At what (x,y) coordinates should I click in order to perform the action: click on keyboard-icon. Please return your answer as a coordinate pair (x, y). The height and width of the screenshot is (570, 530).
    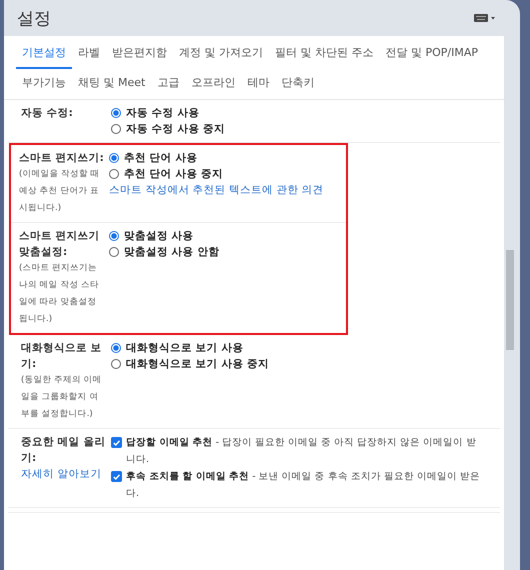
    Looking at the image, I should click on (485, 18).